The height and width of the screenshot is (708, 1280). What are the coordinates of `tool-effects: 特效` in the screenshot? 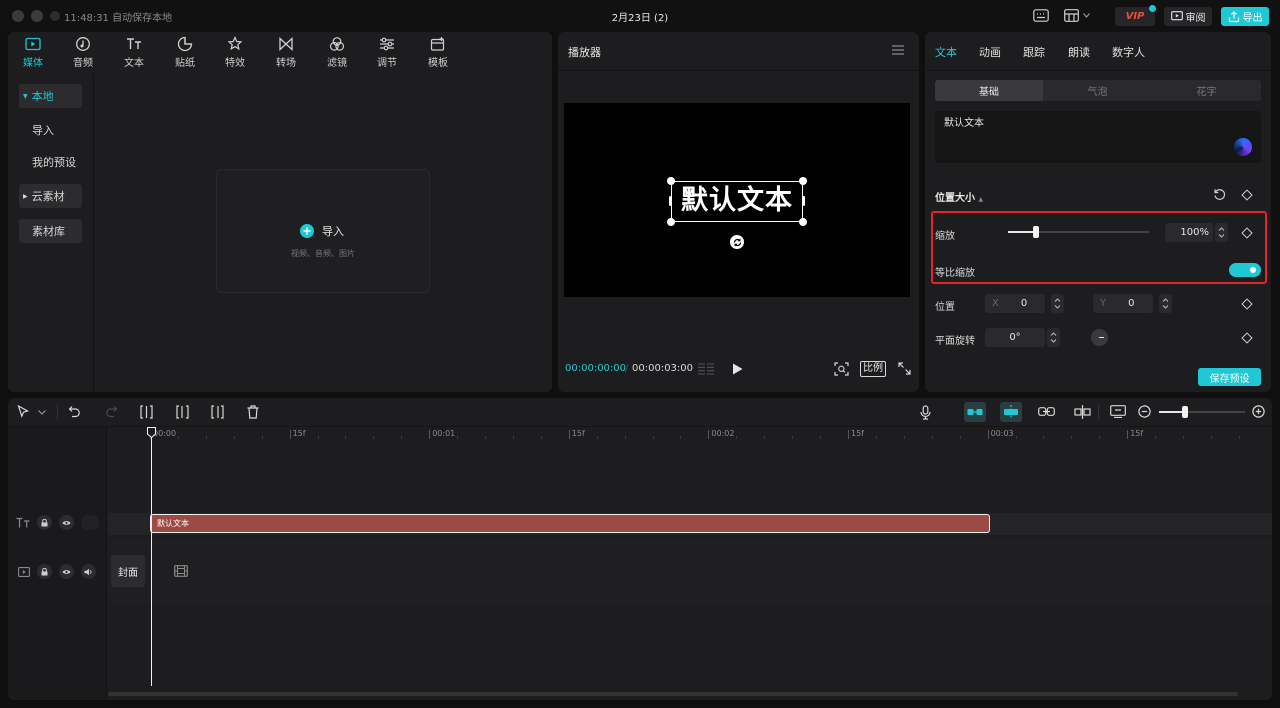 It's located at (235, 53).